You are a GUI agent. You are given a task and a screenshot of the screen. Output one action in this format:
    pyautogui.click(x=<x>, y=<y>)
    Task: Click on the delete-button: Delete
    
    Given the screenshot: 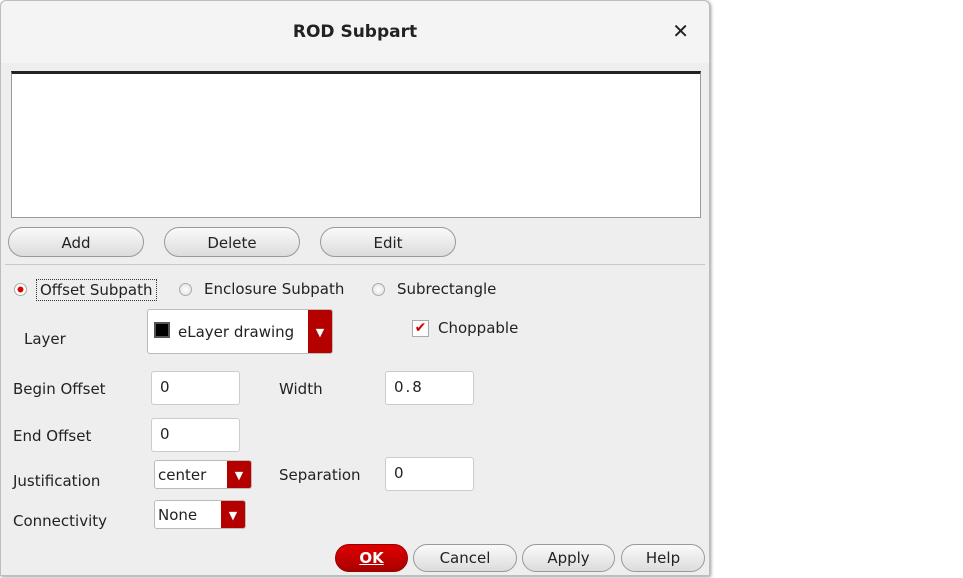 What is the action you would take?
    pyautogui.click(x=232, y=242)
    